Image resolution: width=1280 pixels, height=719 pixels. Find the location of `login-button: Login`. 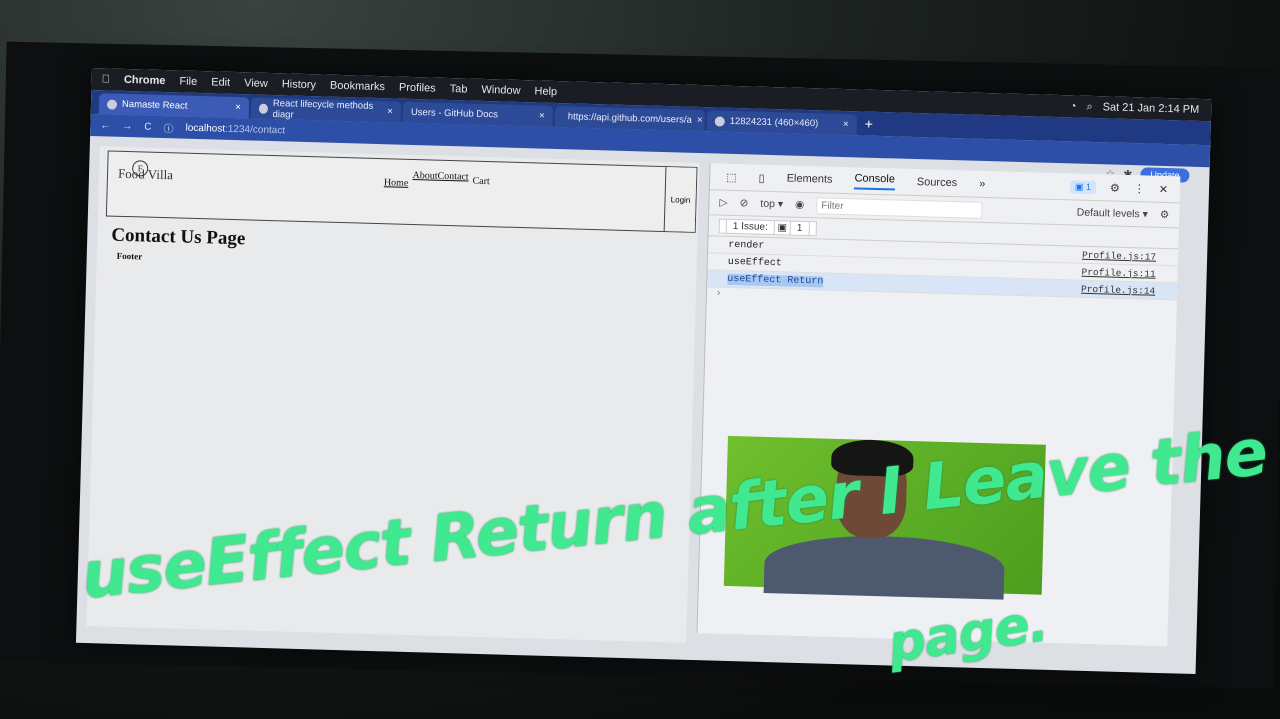

login-button: Login is located at coordinates (680, 199).